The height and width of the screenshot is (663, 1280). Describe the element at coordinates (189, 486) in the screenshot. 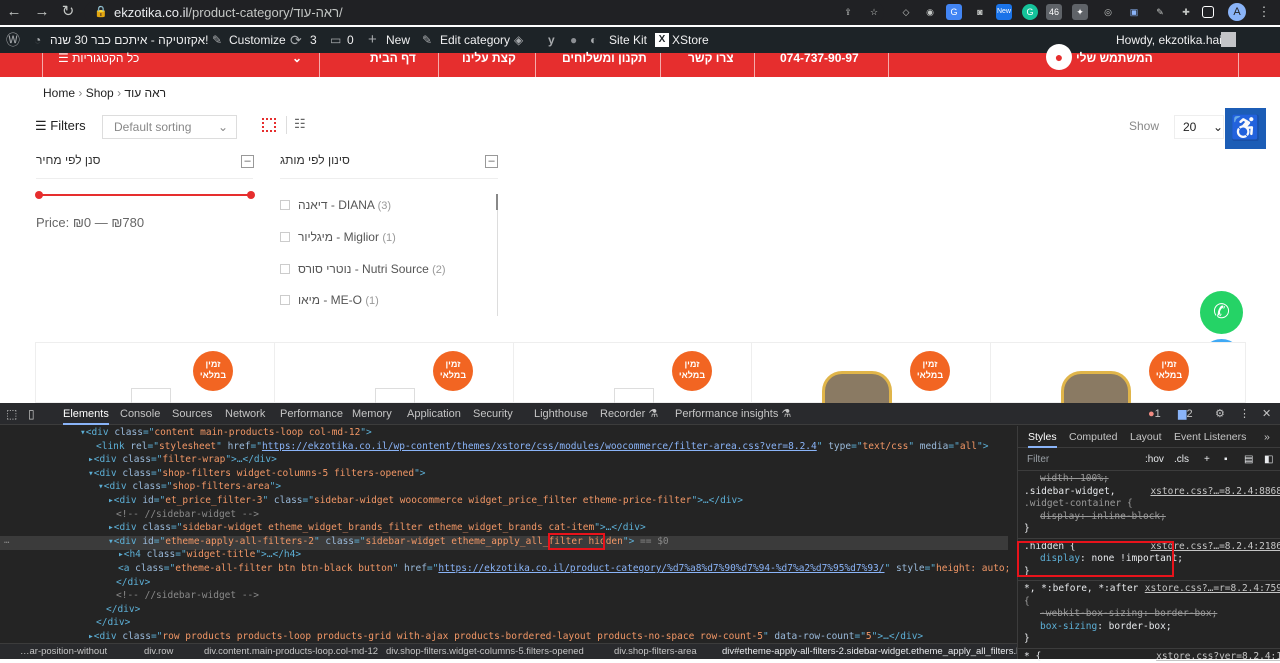

I see `dom-node-line: ▾<div class="shop-filters-area">` at that location.